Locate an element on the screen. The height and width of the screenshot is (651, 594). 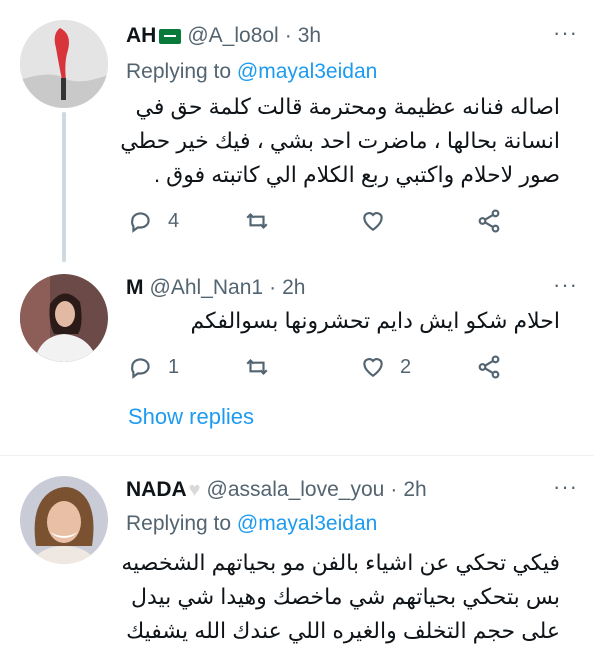
tweet-text-line: احلام شكو ايش دايم تحشرونها بسوالفكم is located at coordinates (375, 320).